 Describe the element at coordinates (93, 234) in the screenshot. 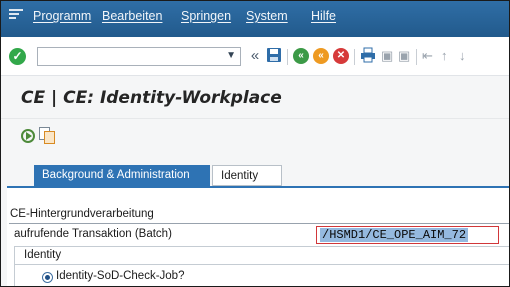

I see `transaction-field-label: aufrufende Transaktion (Batch)` at that location.